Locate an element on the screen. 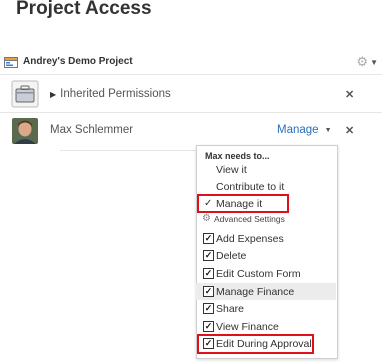  inherited-permissions-label: Inherited Permissions is located at coordinates (115, 94).